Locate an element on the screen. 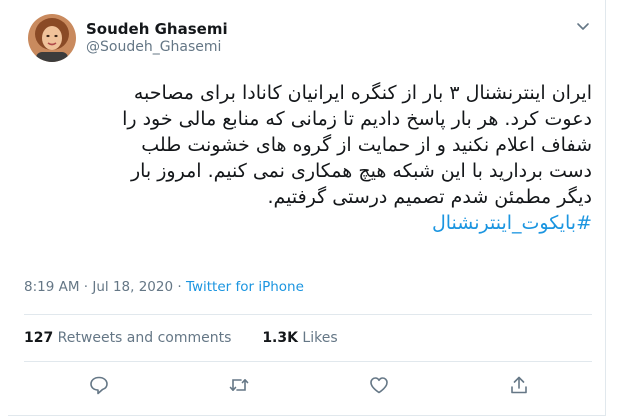 The width and height of the screenshot is (617, 416). chevron-down-icon is located at coordinates (583, 26).